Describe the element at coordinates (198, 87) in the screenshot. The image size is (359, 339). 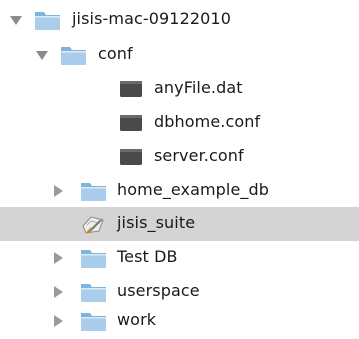
I see `tree-item-label: anyFile.dat` at that location.